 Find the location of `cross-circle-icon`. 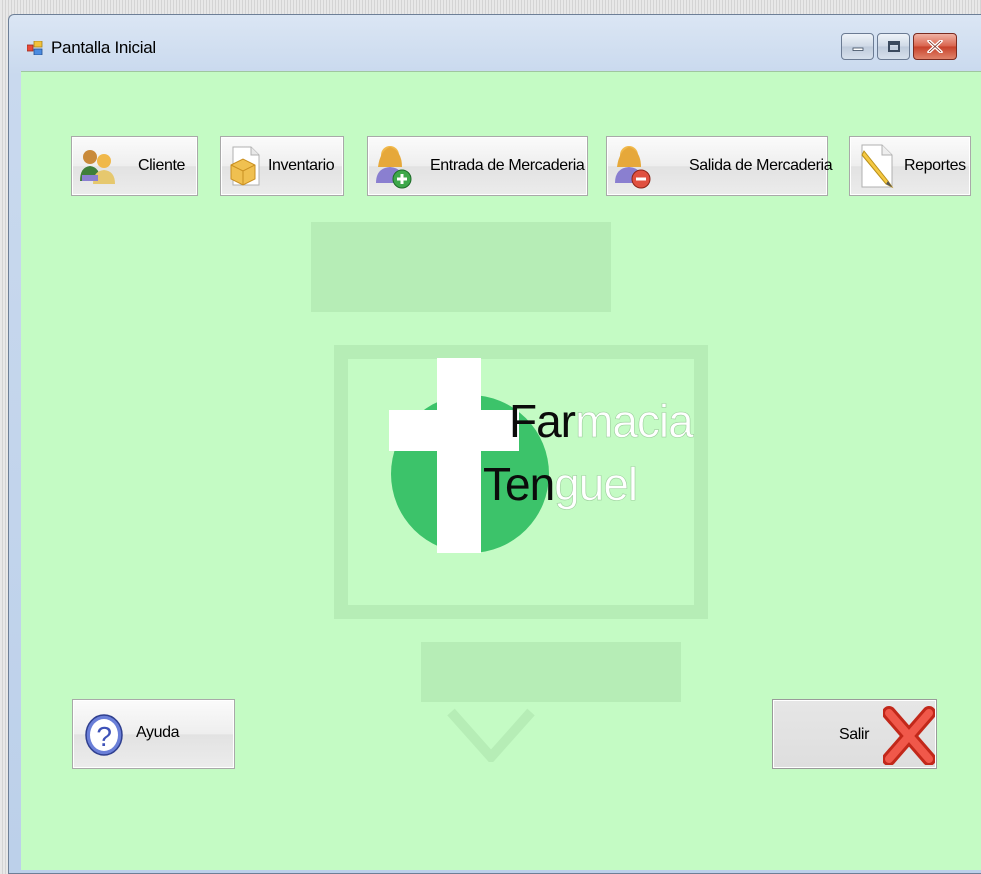

cross-circle-icon is located at coordinates (469, 455).